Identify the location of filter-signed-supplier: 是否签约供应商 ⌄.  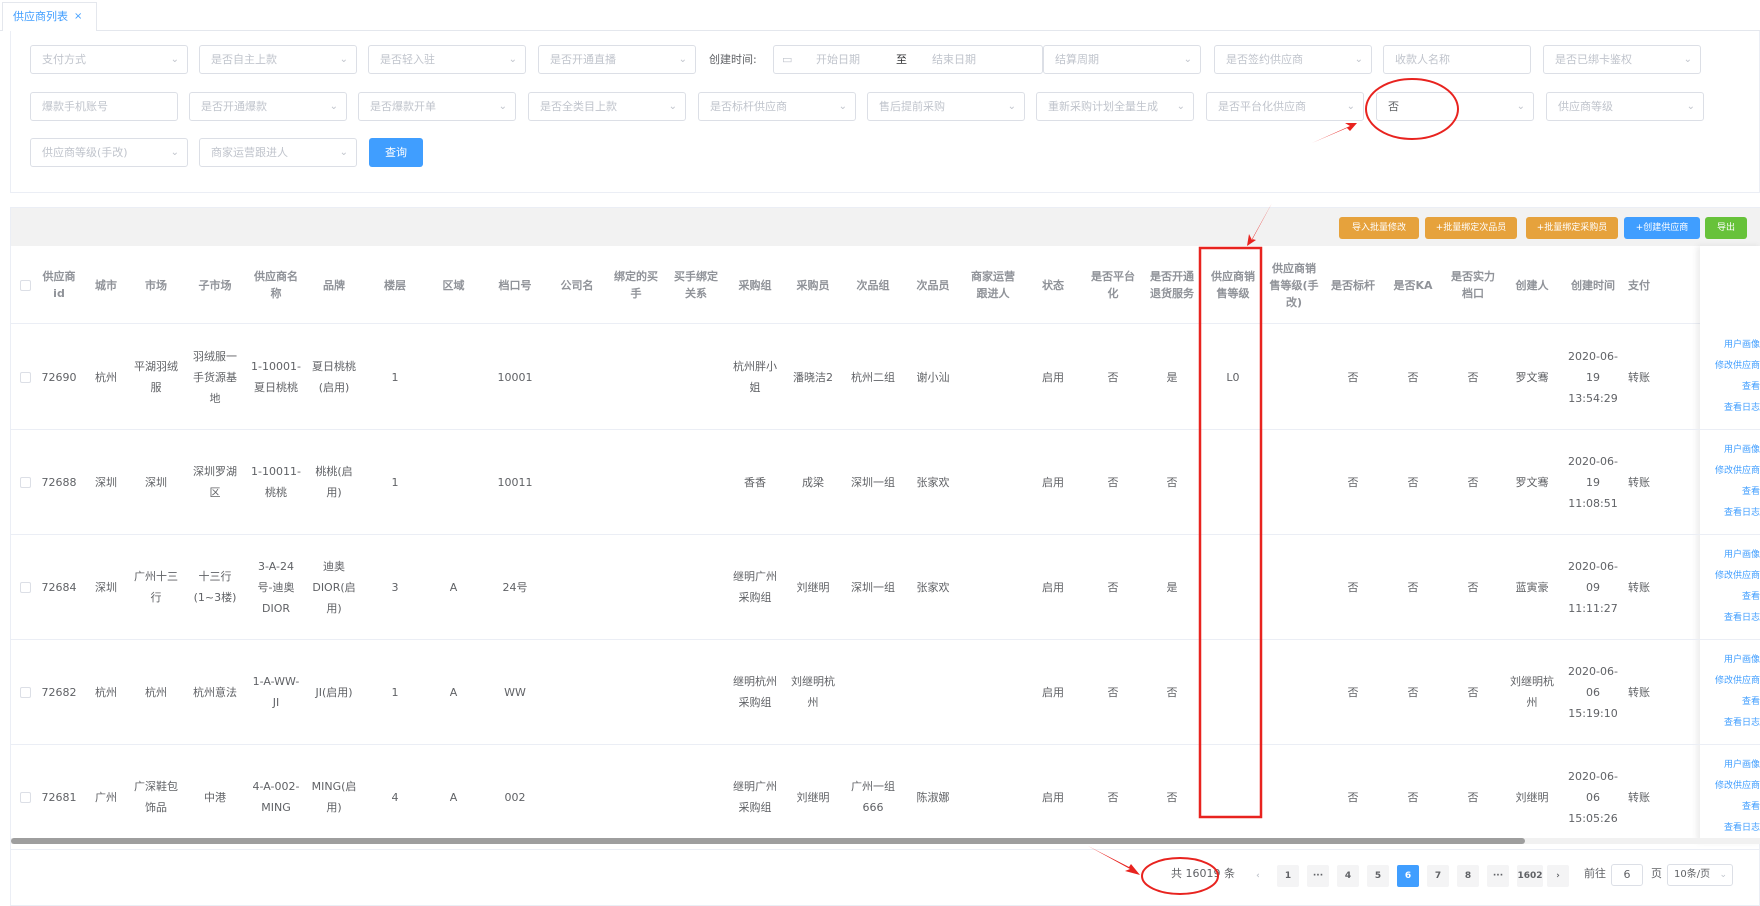
(1293, 59).